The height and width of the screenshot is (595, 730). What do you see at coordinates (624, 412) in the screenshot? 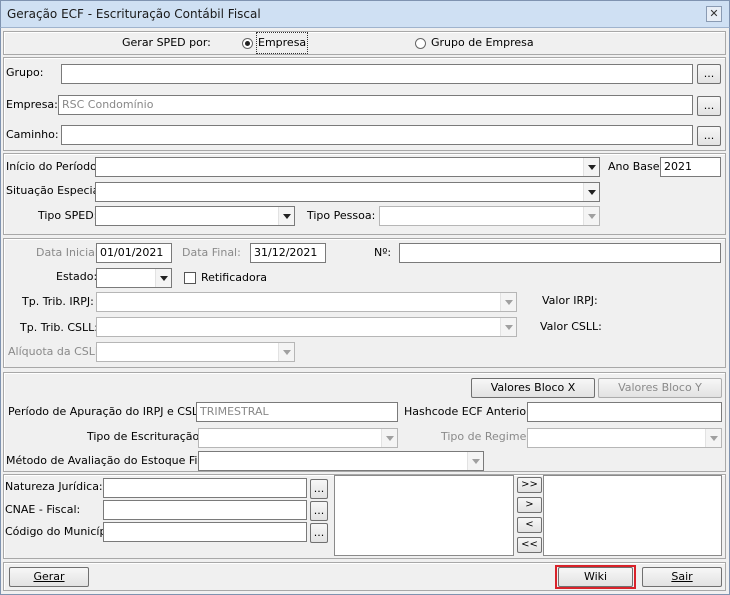
I see `hashcode-input` at bounding box center [624, 412].